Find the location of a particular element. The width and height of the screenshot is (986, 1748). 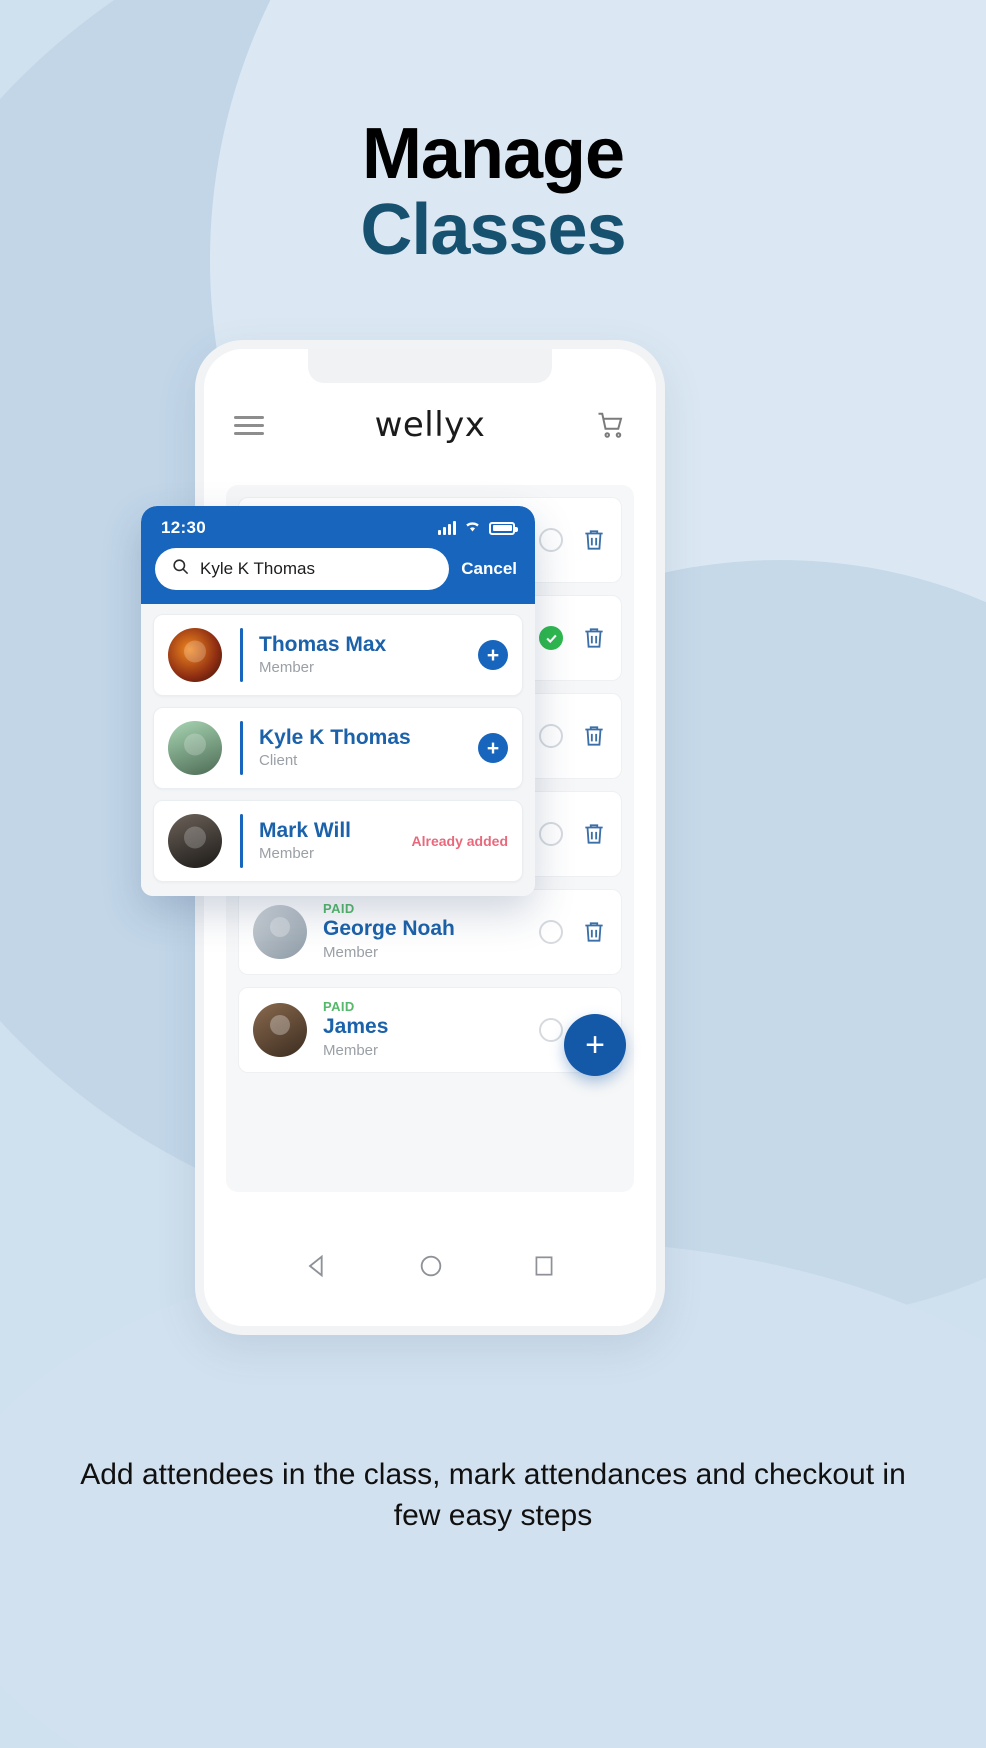

headline-line-1: Manage is located at coordinates (493, 154).